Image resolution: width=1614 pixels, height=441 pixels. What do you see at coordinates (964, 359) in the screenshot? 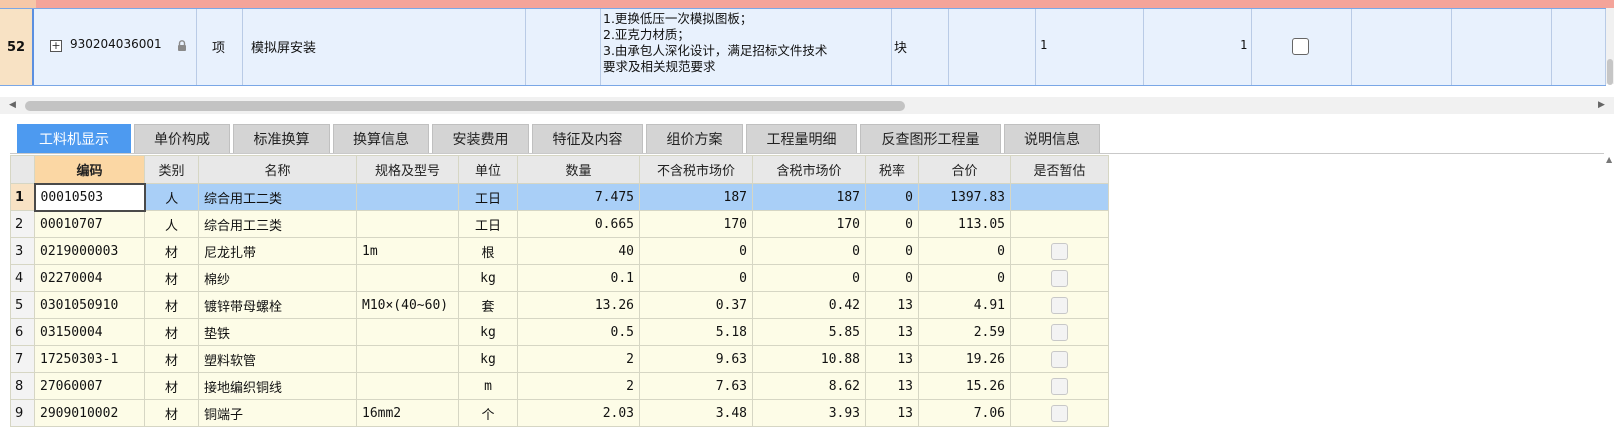
I see `cell-total: 19.26` at bounding box center [964, 359].